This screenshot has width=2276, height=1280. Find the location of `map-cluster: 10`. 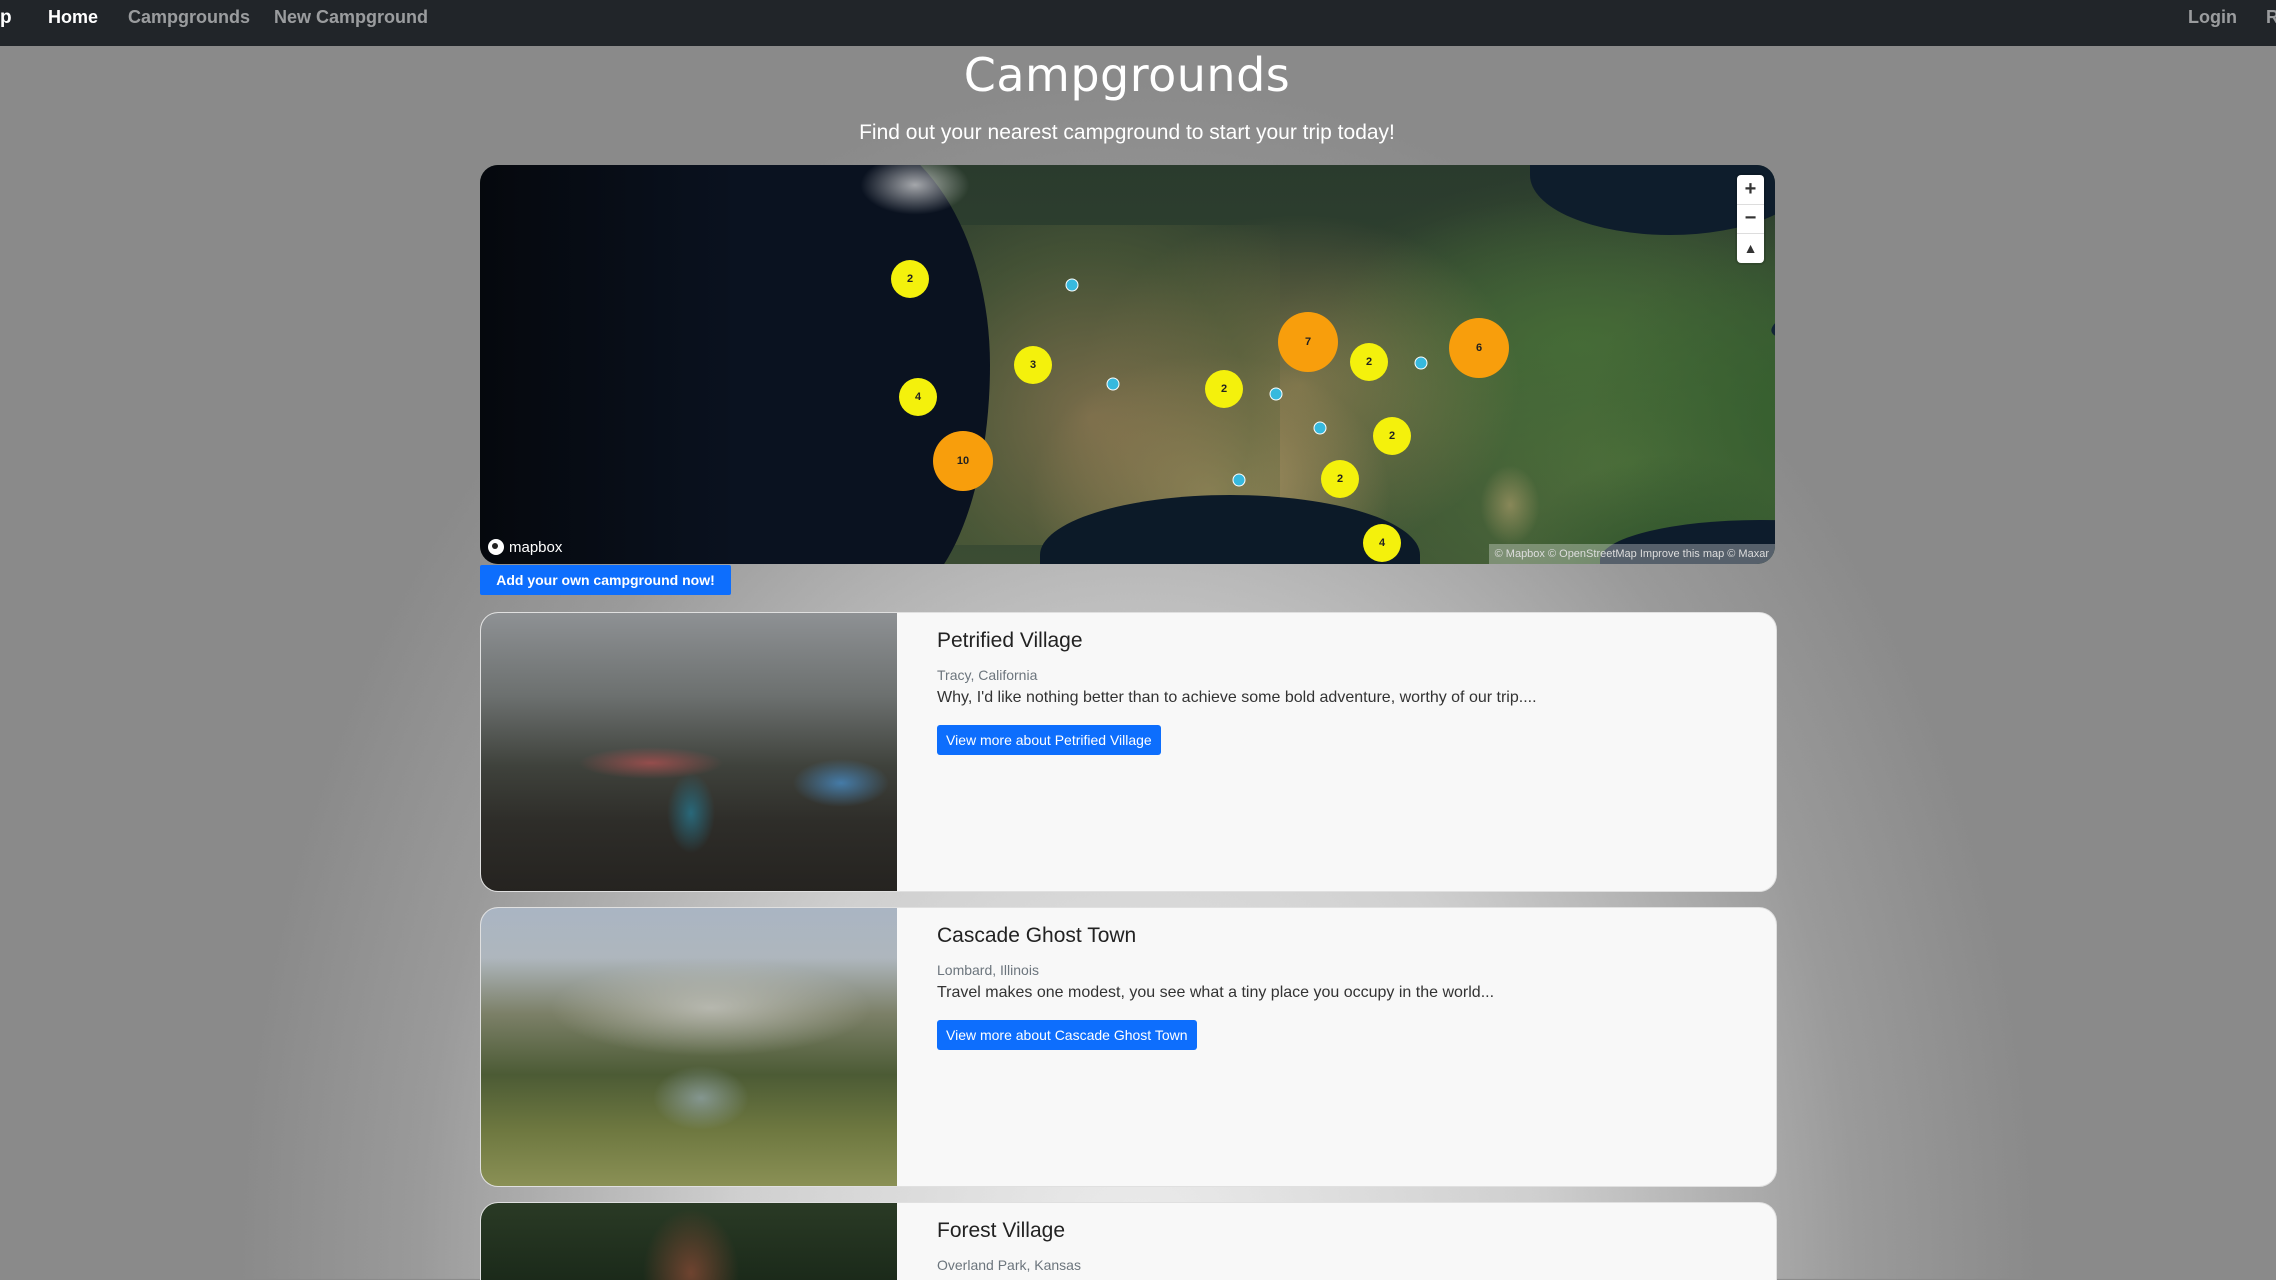

map-cluster: 10 is located at coordinates (963, 461).